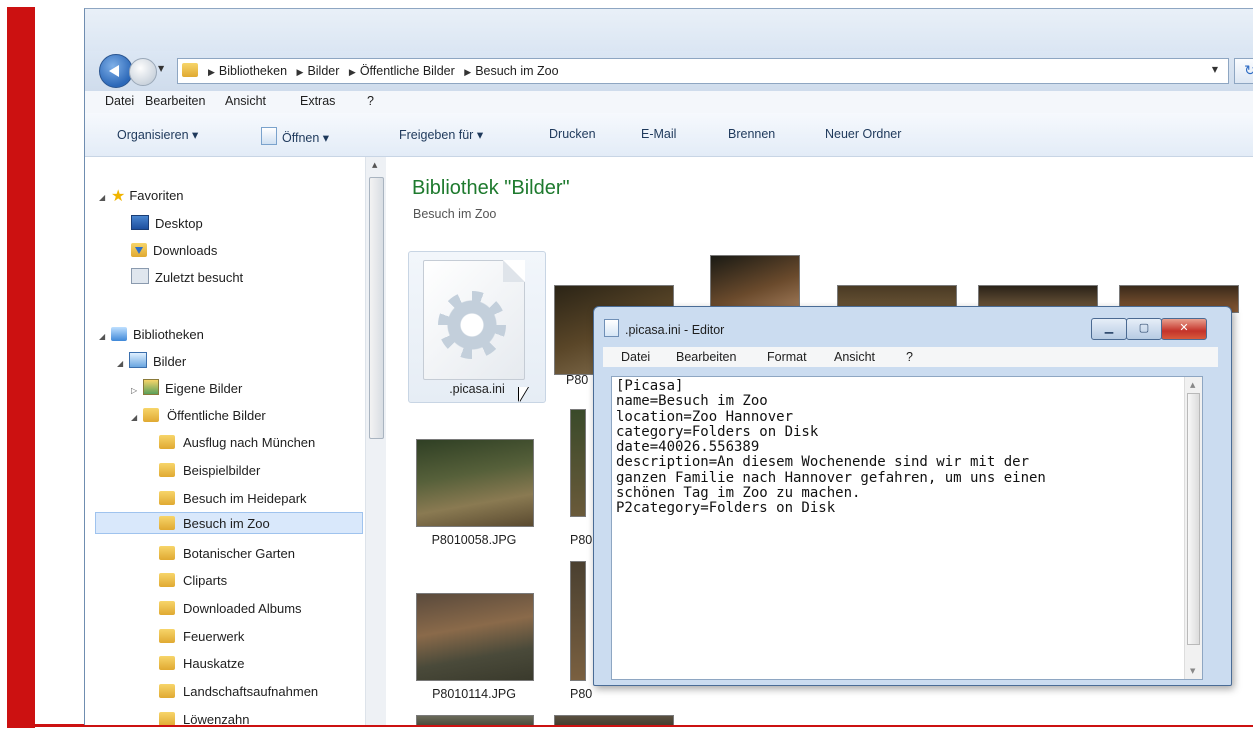 This screenshot has width=1253, height=736. I want to click on tree-label: Downloads, so click(185, 250).